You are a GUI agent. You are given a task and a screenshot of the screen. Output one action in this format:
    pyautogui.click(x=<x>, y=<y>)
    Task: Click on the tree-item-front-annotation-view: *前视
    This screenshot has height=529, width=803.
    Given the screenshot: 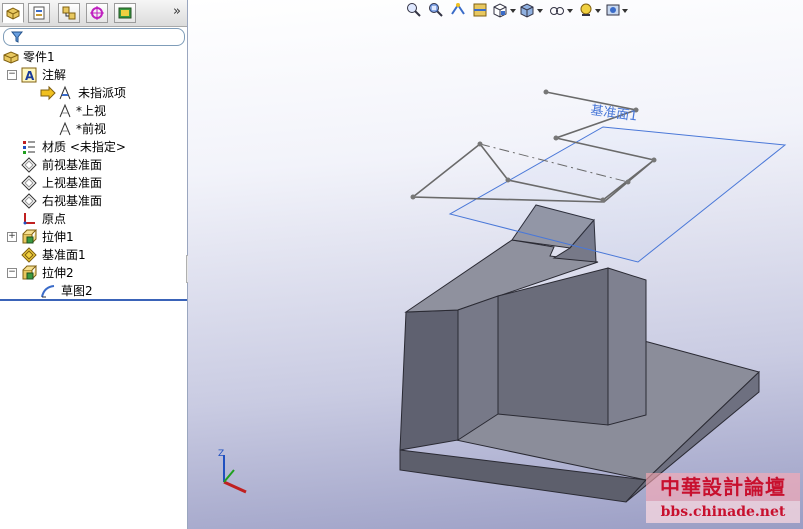 What is the action you would take?
    pyautogui.click(x=93, y=129)
    